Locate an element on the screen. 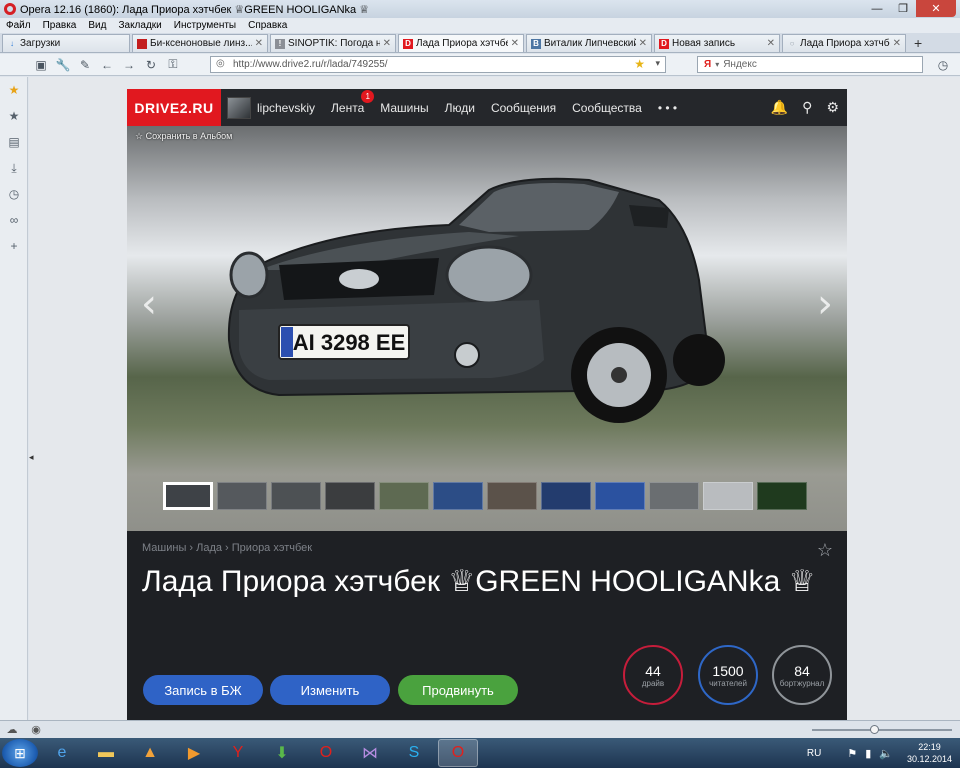  save-to-album-link: ☆ Сохранить в Альбом is located at coordinates (183, 136).